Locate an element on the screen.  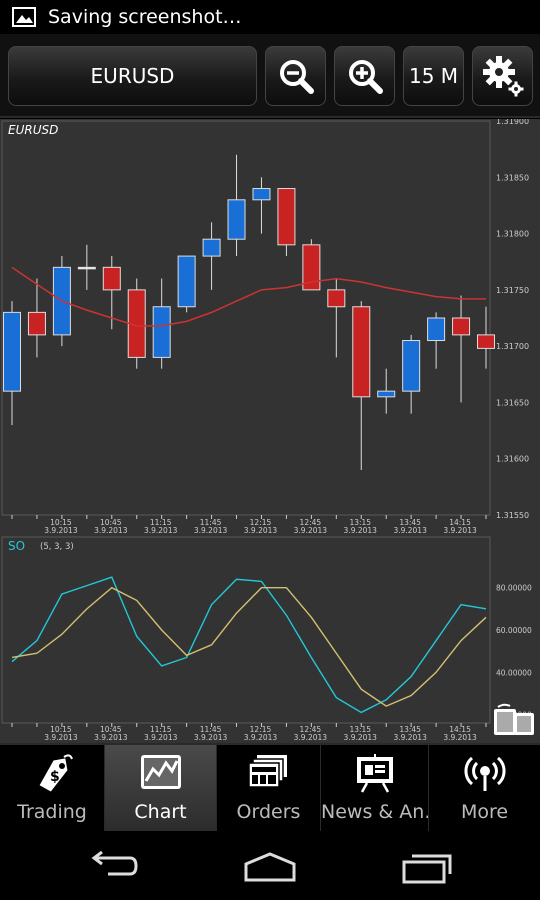
so-title: SO is located at coordinates (16, 546).